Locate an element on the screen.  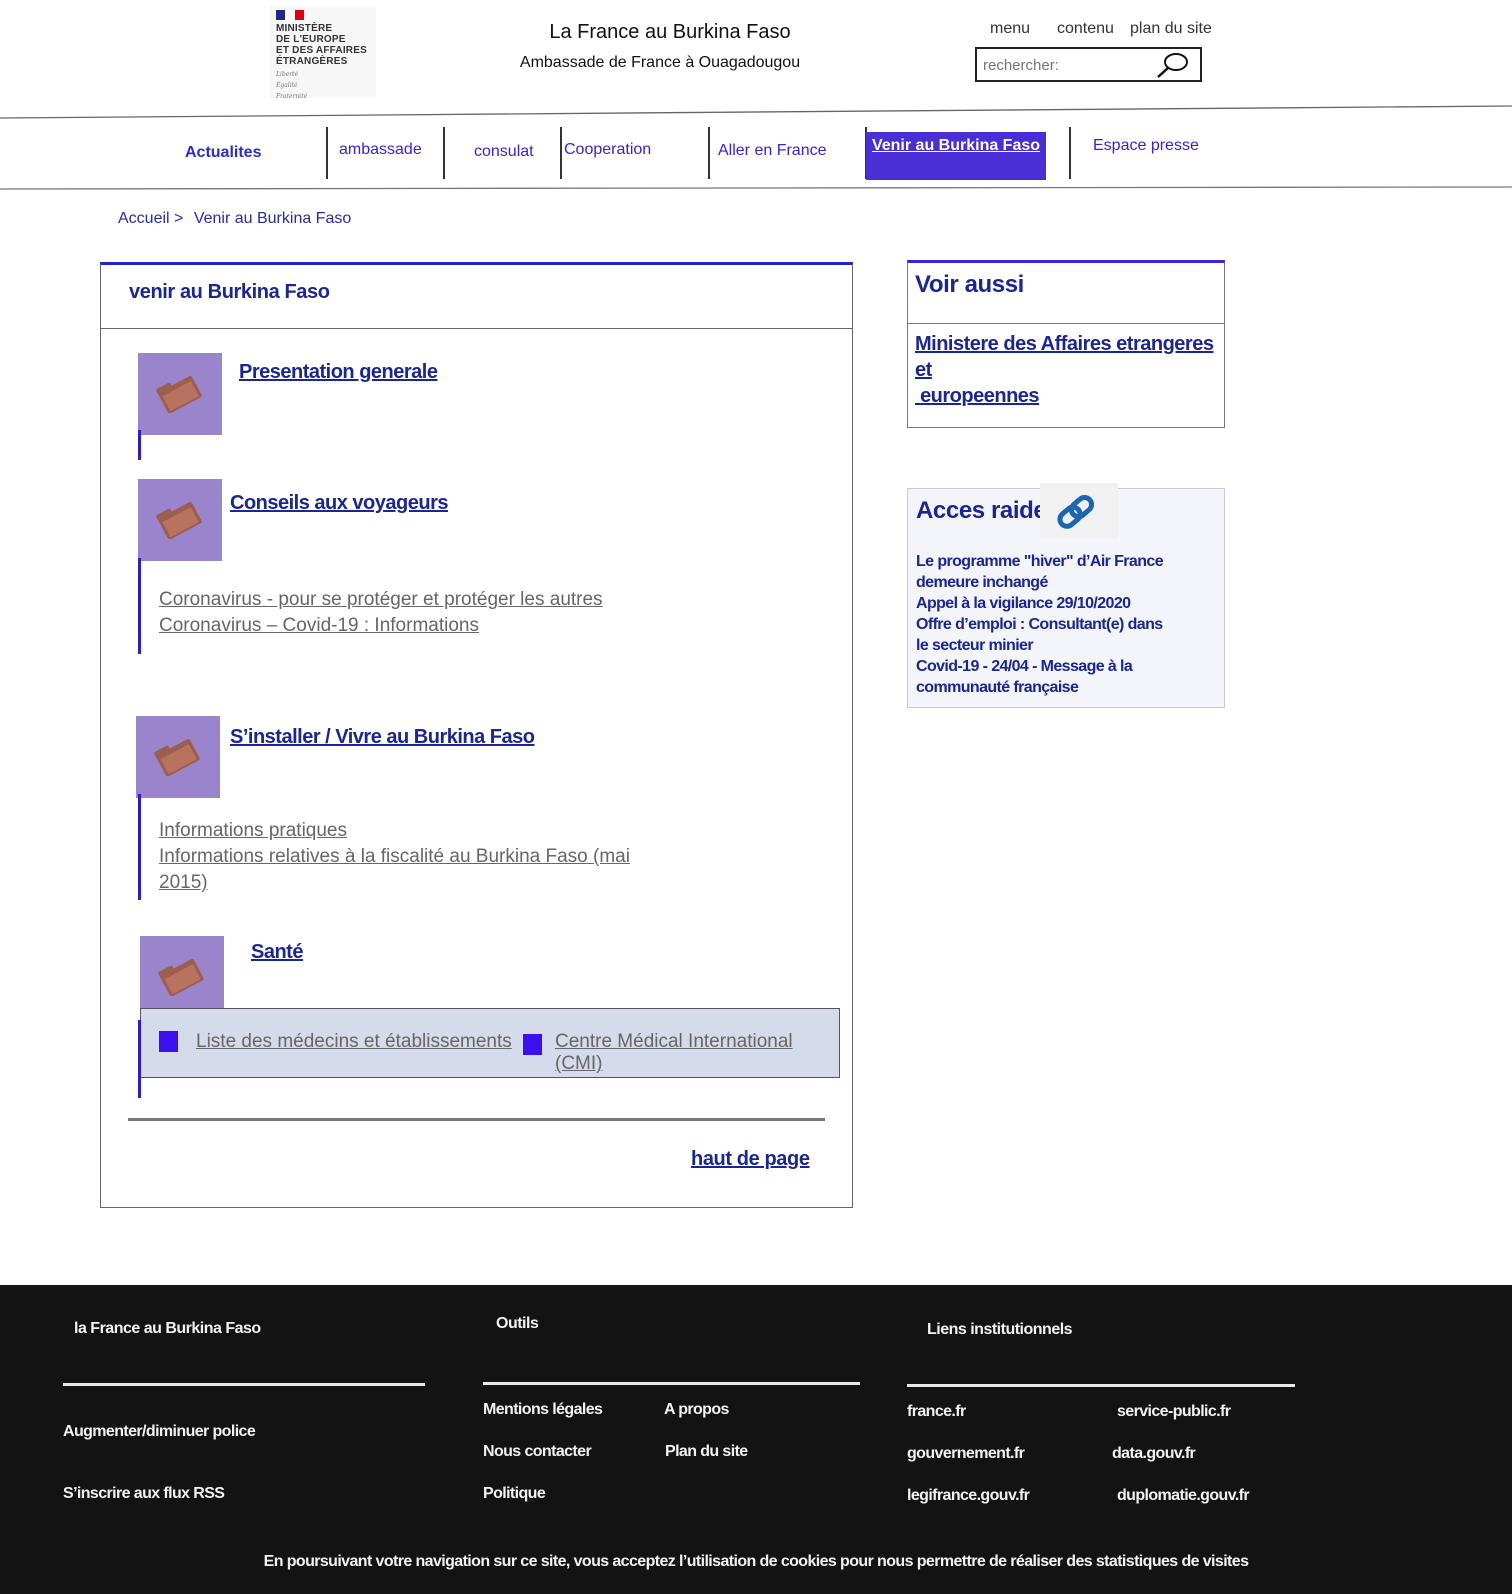
breadcrumb-current: Venir au Burkina Faso is located at coordinates (272, 218).